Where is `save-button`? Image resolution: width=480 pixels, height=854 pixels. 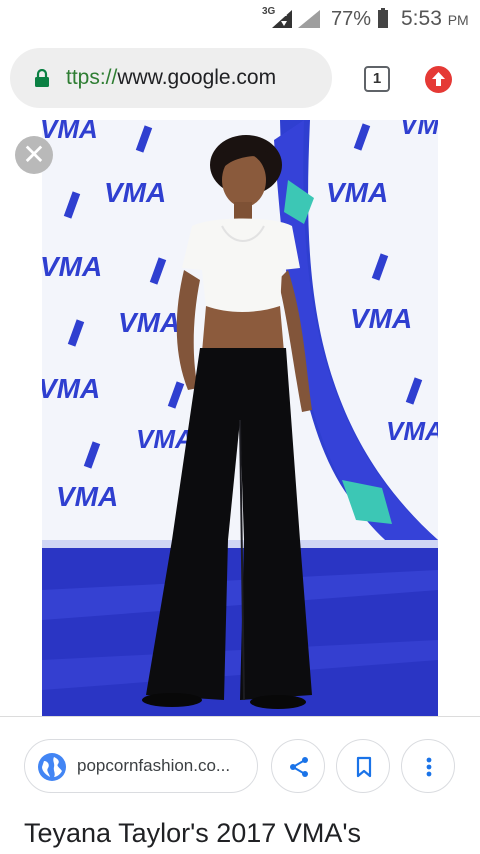
save-button is located at coordinates (363, 766).